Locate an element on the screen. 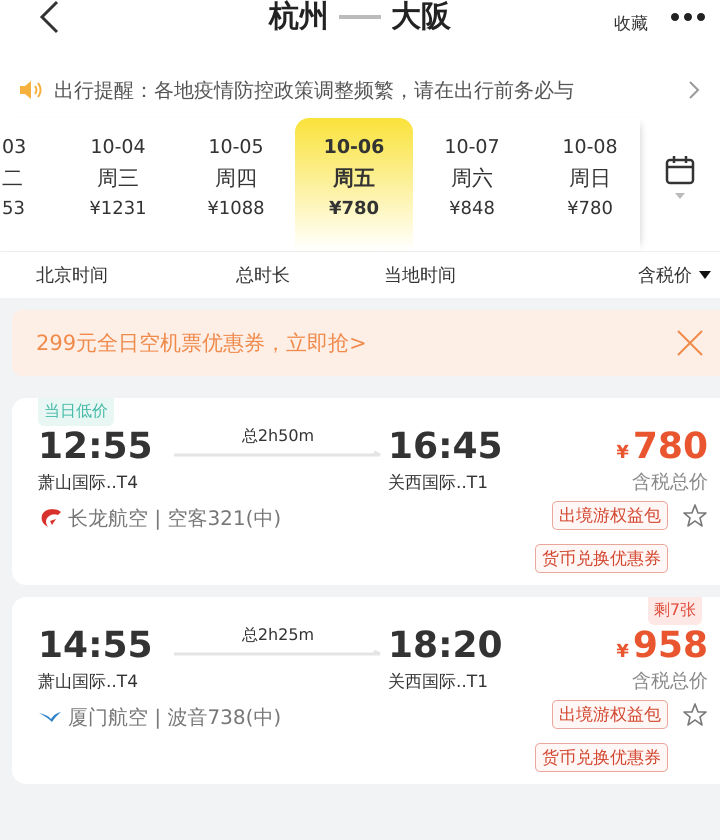 The width and height of the screenshot is (720, 840). flight-price: 958 is located at coordinates (670, 645).